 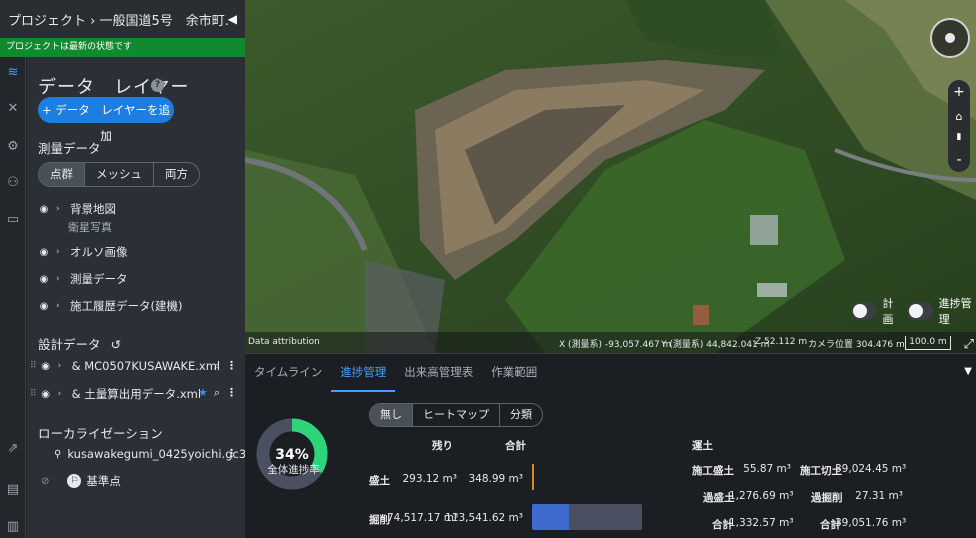 I want to click on design-section-label: 設計データ, so click(x=69, y=344).